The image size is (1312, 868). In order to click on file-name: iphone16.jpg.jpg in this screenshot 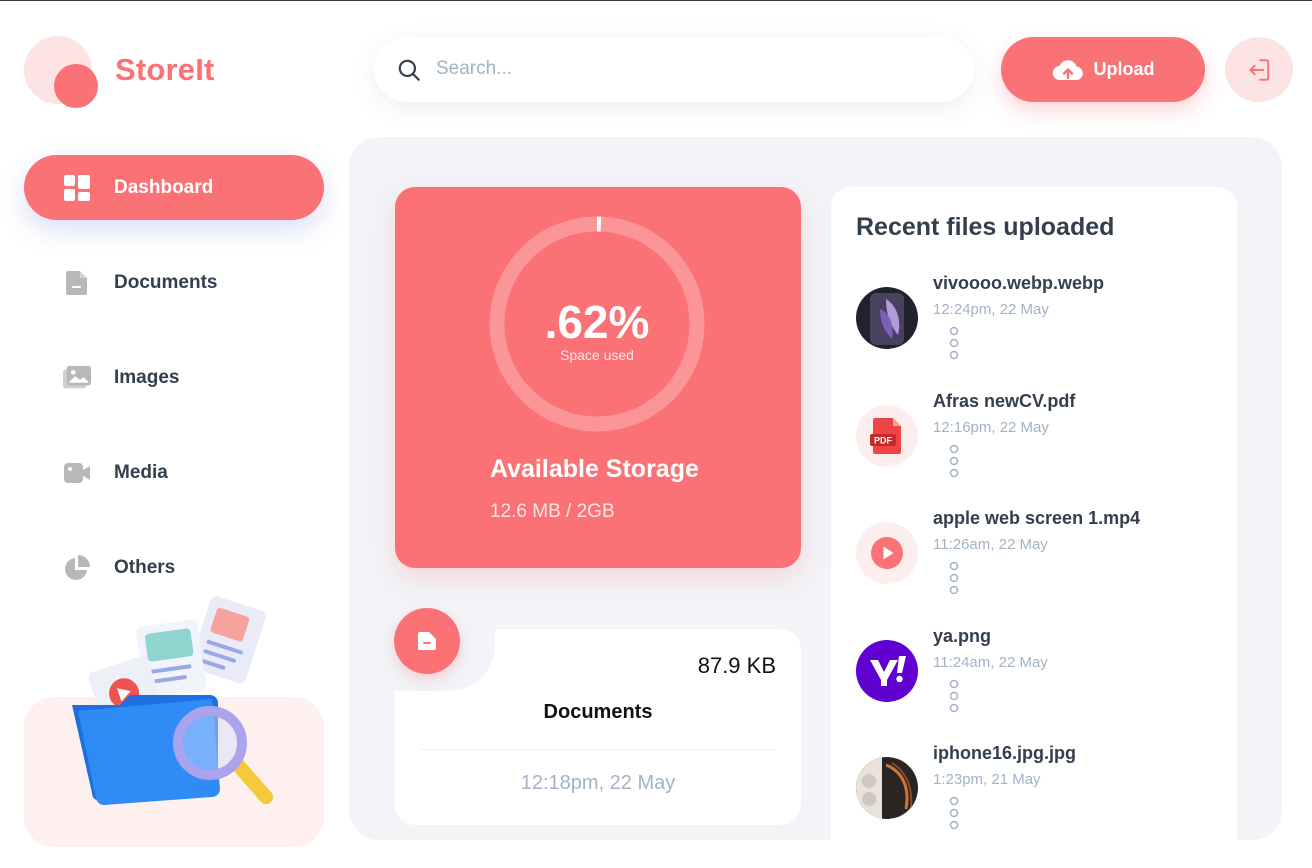, I will do `click(1004, 753)`.